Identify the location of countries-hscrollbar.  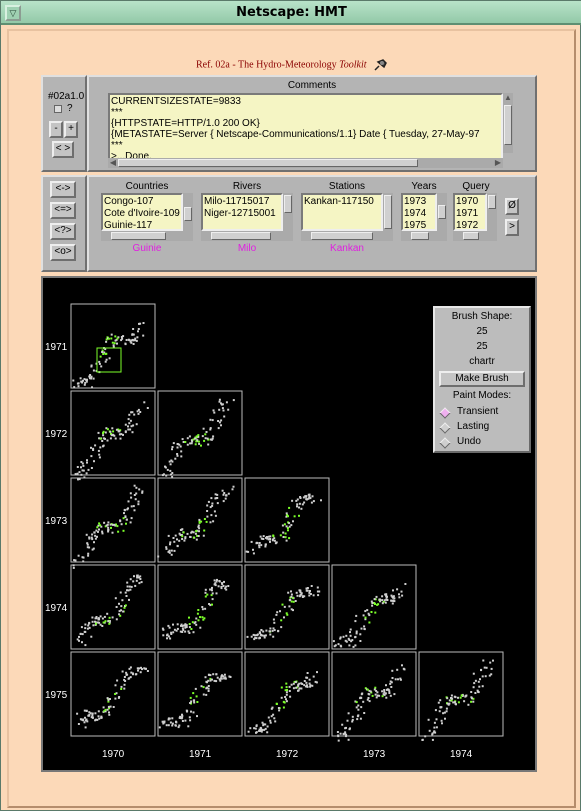
(147, 236).